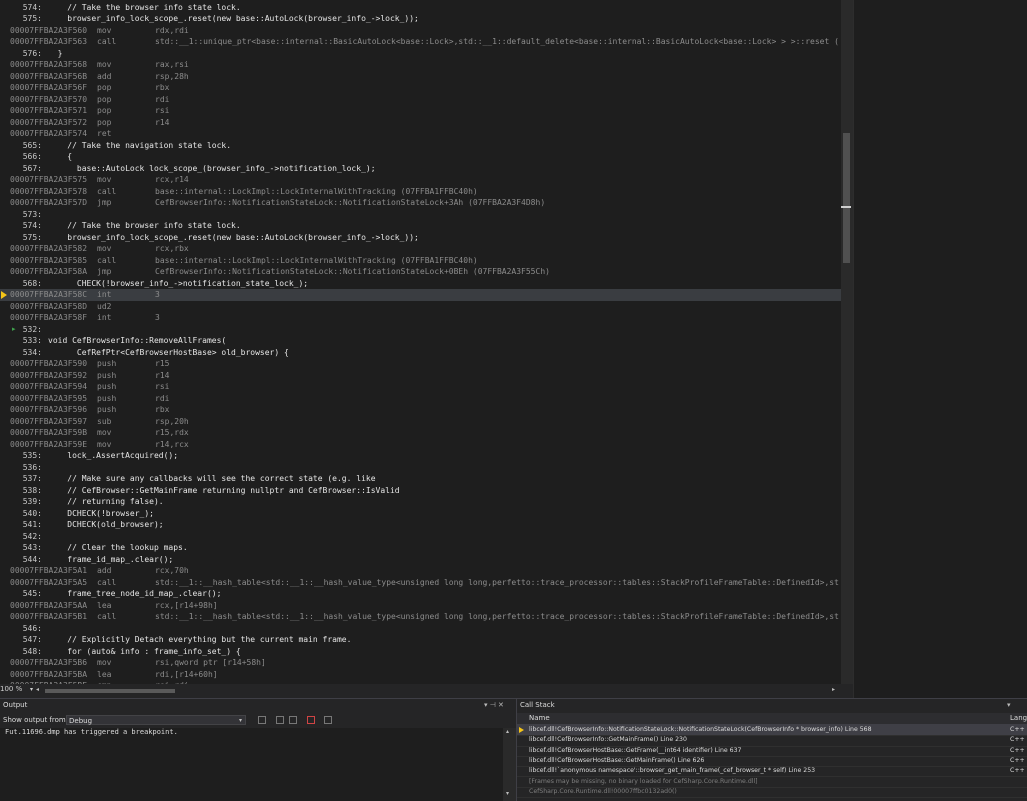 The height and width of the screenshot is (801, 1027). What do you see at coordinates (420, 100) in the screenshot?
I see `asm-line: 00007FFBA2A3F570 pop rdi` at bounding box center [420, 100].